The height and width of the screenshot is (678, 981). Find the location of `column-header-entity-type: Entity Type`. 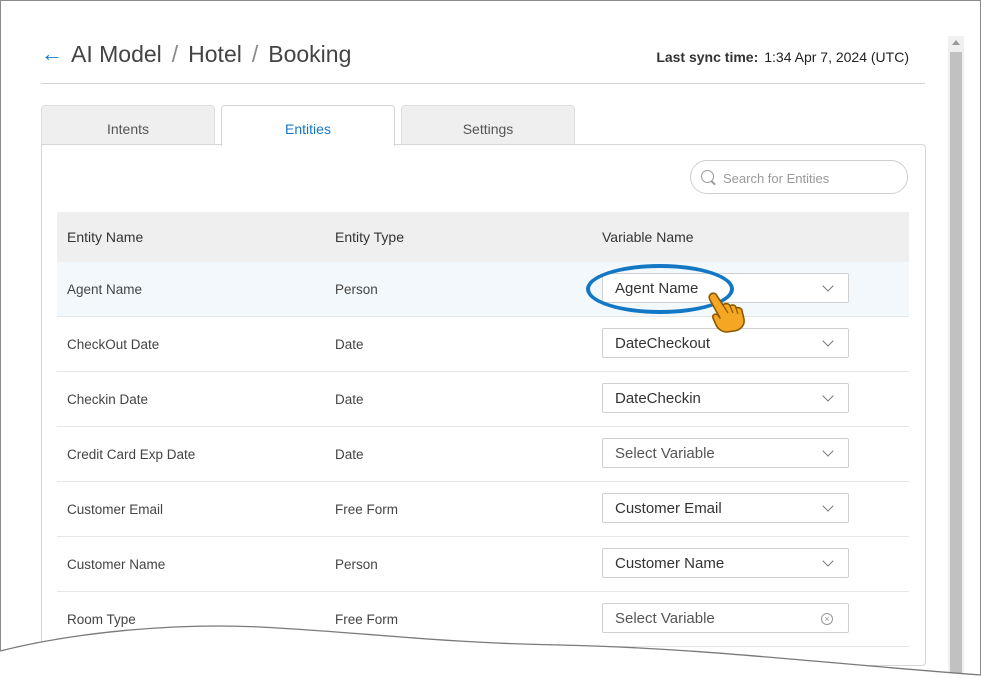

column-header-entity-type: Entity Type is located at coordinates (370, 237).